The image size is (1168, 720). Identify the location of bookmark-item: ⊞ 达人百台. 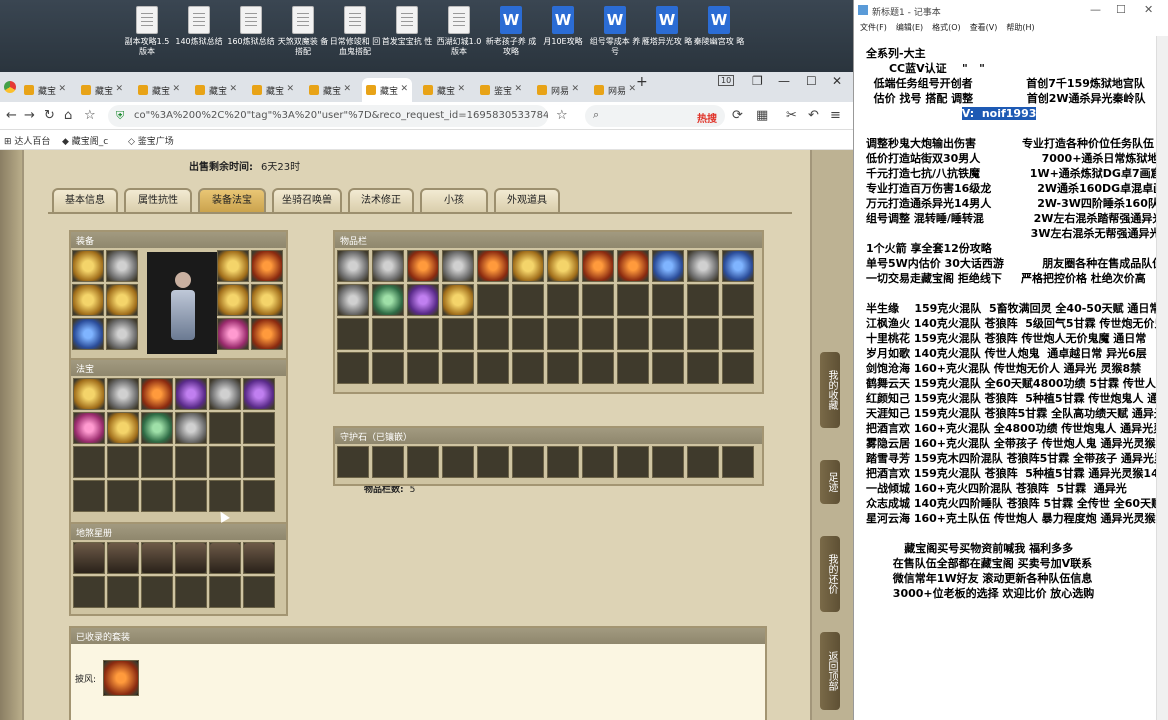
(27, 140).